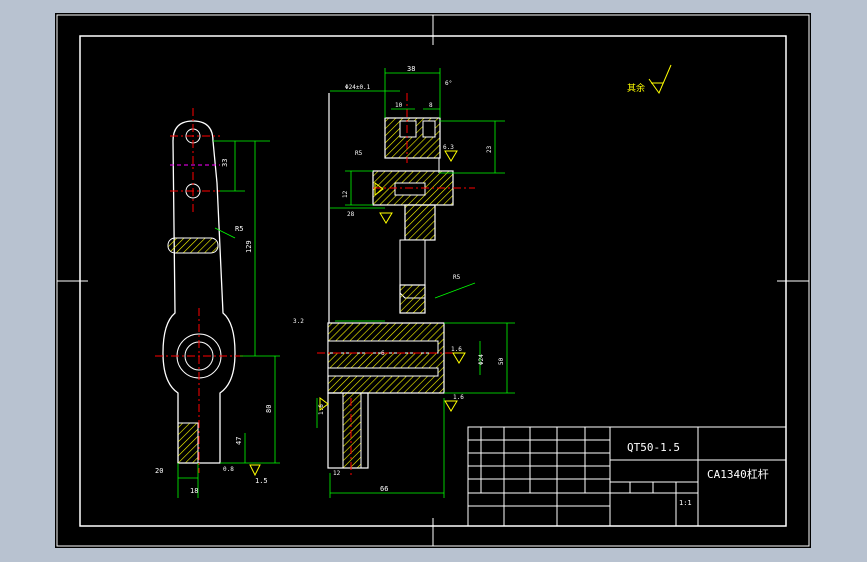  What do you see at coordinates (337, 473) in the screenshot?
I see `dim-12-leg: 12` at bounding box center [337, 473].